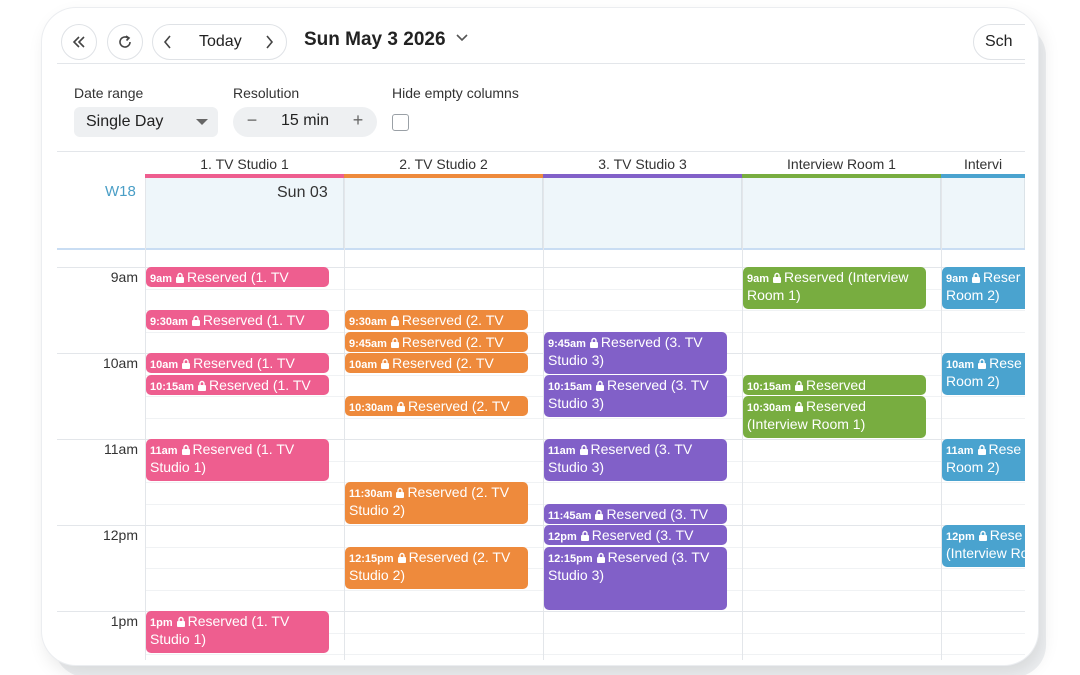 Image resolution: width=1080 pixels, height=675 pixels. I want to click on day-header: Sun 03, so click(302, 193).